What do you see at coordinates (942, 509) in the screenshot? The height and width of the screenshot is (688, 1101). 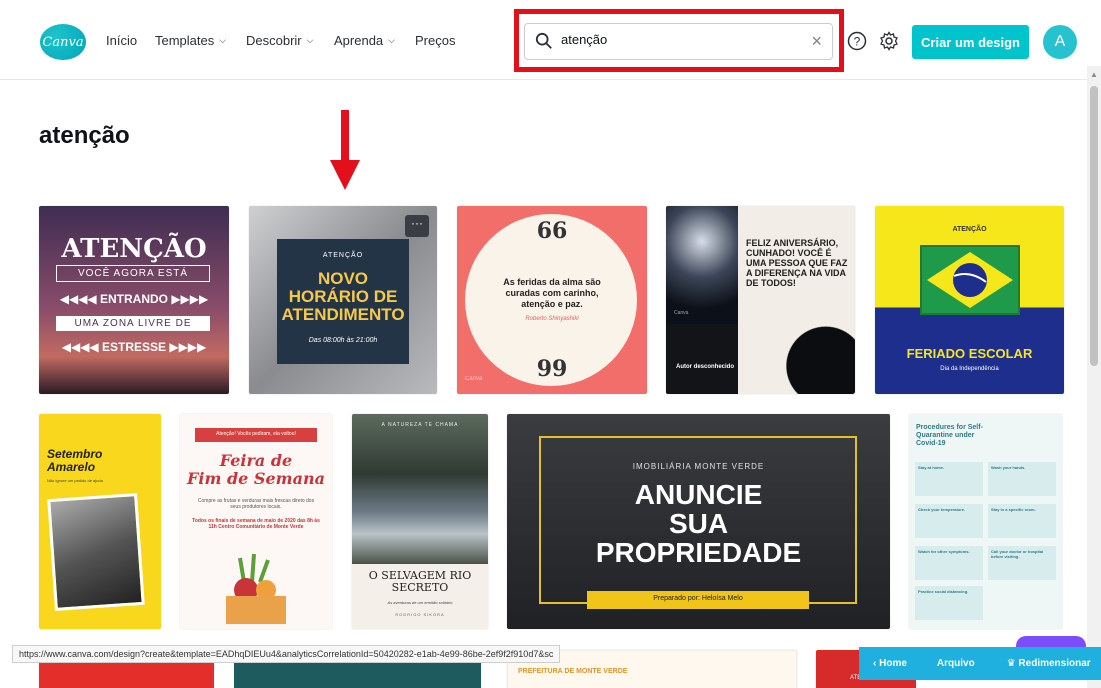 I see `grid-item: Check your temperature.` at bounding box center [942, 509].